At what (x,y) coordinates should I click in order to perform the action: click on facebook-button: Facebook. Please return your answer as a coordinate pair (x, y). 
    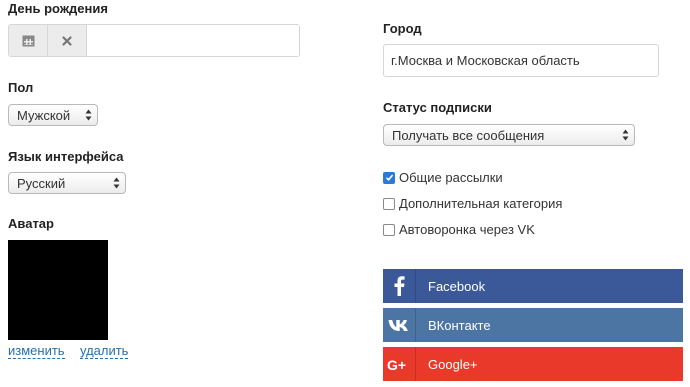
    Looking at the image, I should click on (533, 286).